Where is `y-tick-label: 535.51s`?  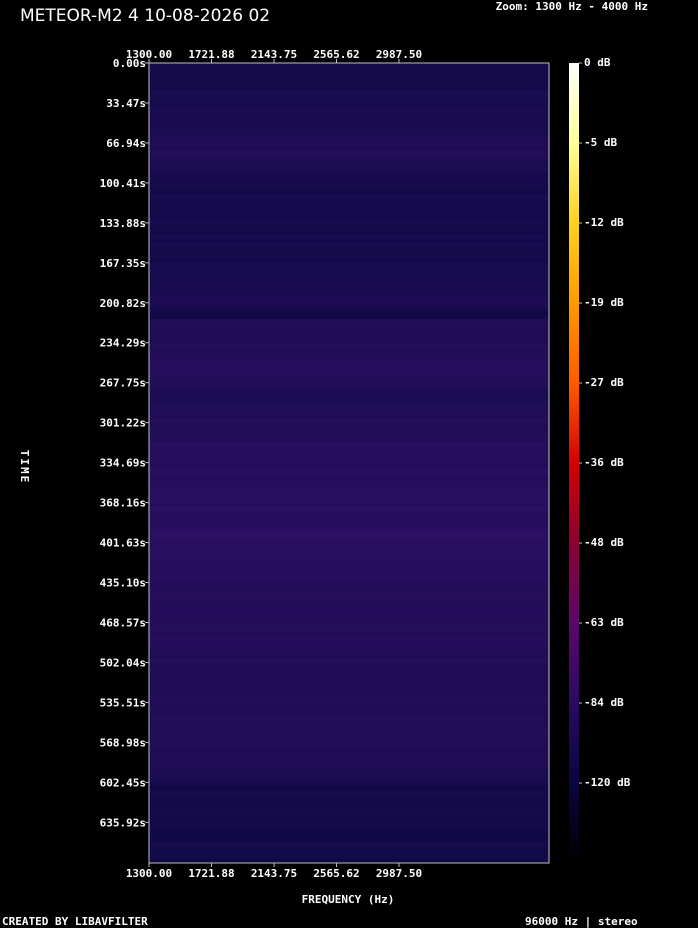
y-tick-label: 535.51s is located at coordinates (123, 702).